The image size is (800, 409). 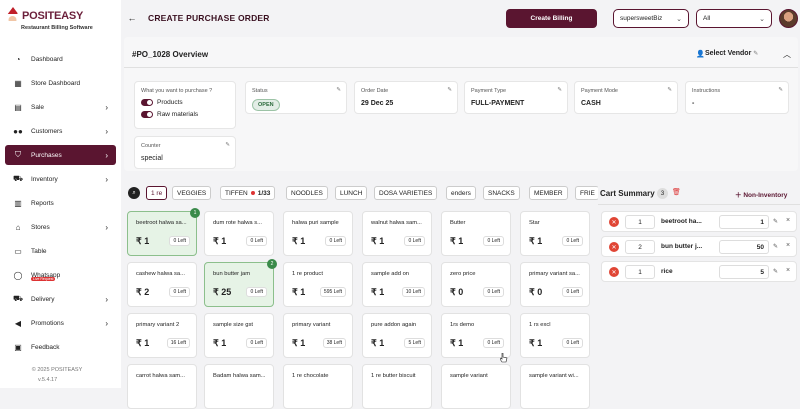 I want to click on sidebar-item-delivery: ⛟ Delivery ›, so click(x=60, y=299).